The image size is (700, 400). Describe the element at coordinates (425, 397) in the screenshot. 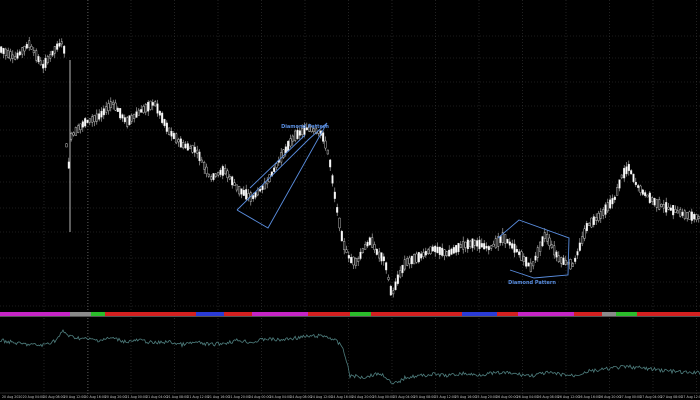

I see `time-tick-label: 25 Aug 08:00` at that location.